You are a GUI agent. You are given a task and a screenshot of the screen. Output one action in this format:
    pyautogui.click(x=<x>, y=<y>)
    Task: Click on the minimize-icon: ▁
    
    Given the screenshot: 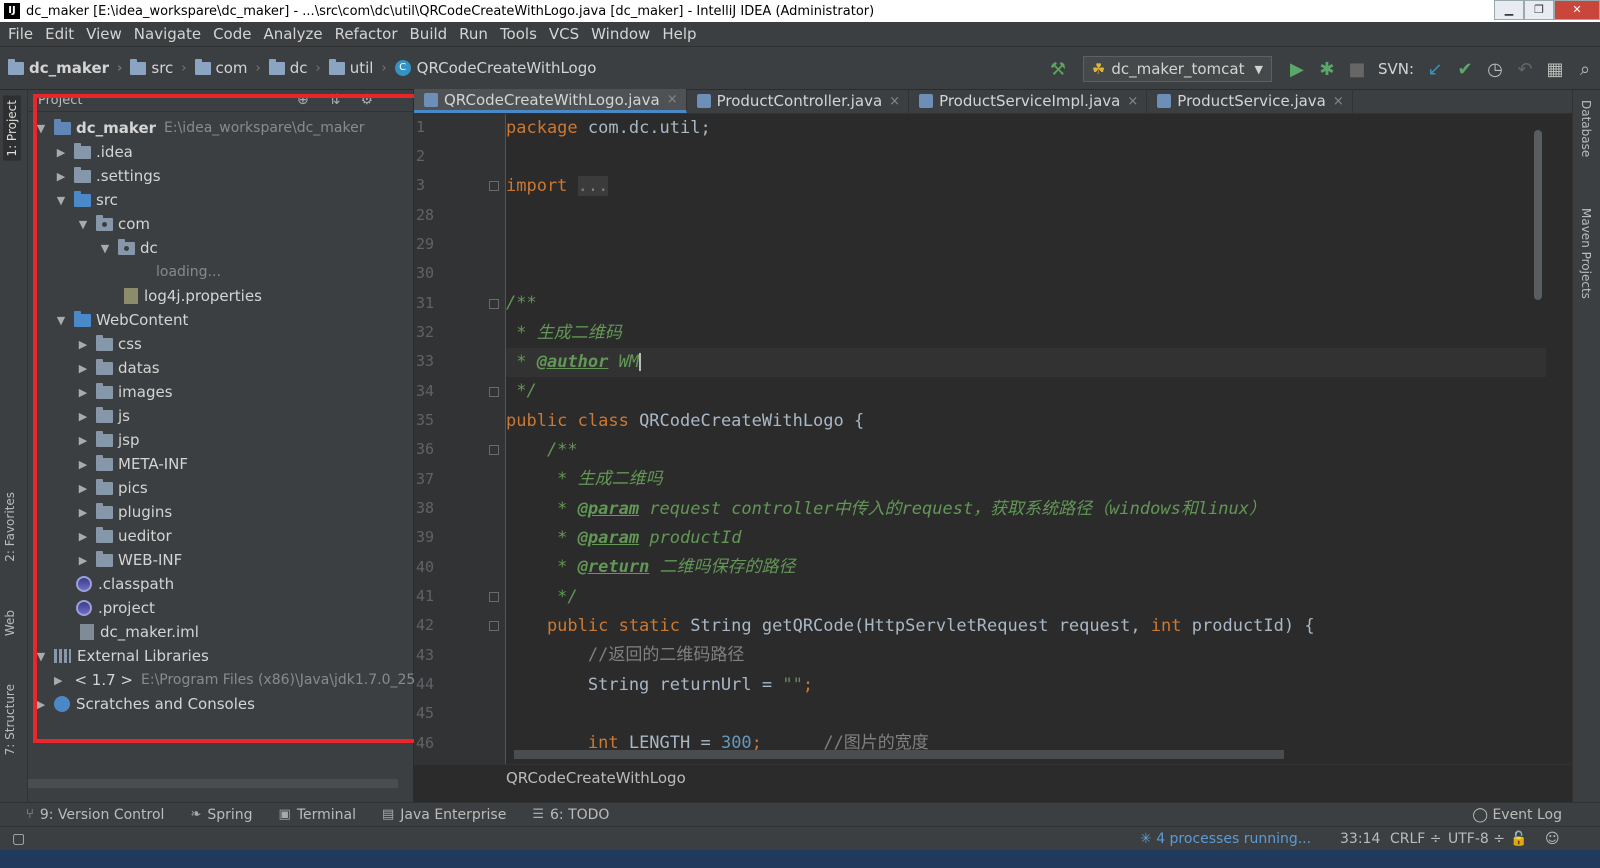 What is the action you would take?
    pyautogui.click(x=1509, y=10)
    